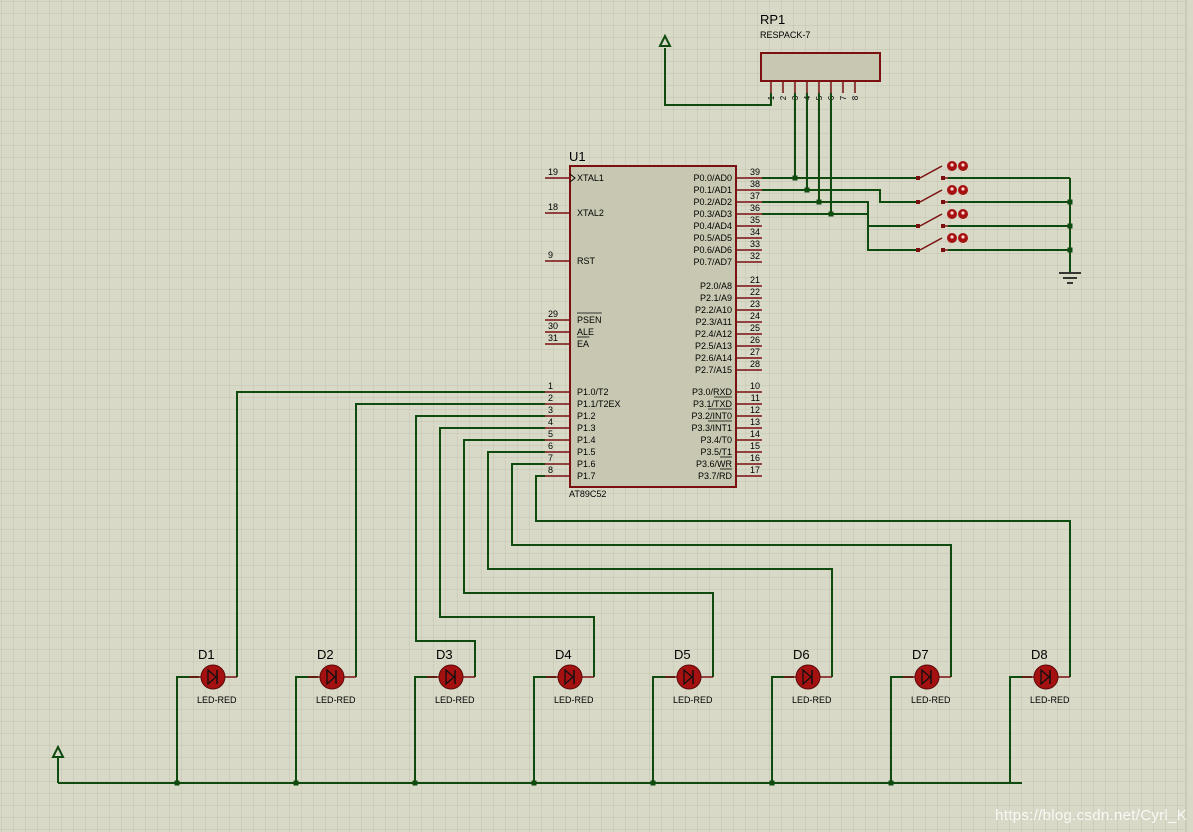 The width and height of the screenshot is (1193, 832). I want to click on u1-pin-name: P0.6/AD6, so click(712, 250).